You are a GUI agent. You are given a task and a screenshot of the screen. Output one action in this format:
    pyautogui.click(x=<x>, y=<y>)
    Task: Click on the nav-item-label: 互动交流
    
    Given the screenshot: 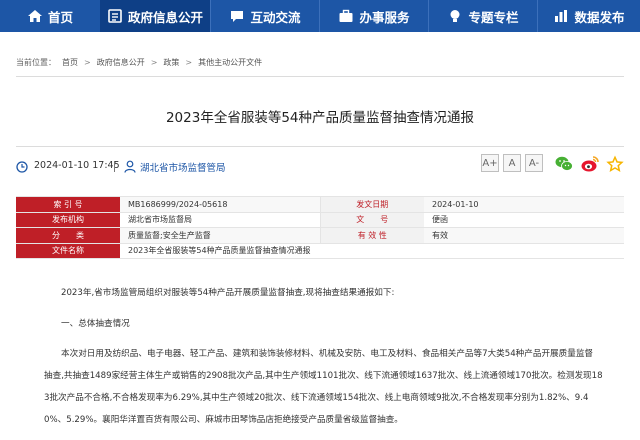 What is the action you would take?
    pyautogui.click(x=275, y=17)
    